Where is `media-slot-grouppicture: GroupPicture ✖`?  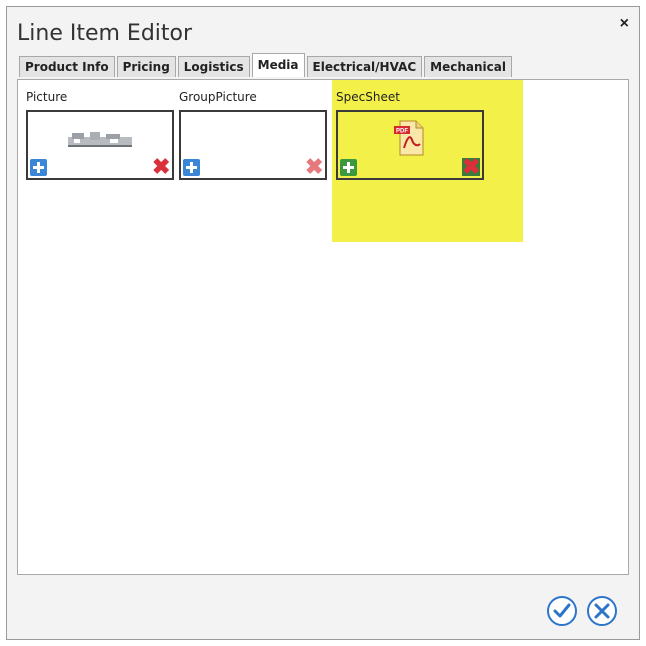
media-slot-grouppicture: GroupPicture ✖ is located at coordinates (253, 135).